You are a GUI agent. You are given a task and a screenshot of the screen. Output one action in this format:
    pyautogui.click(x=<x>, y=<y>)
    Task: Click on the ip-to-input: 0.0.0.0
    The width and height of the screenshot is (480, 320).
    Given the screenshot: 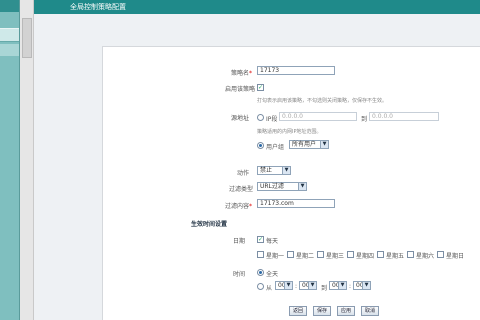 What is the action you would take?
    pyautogui.click(x=404, y=116)
    